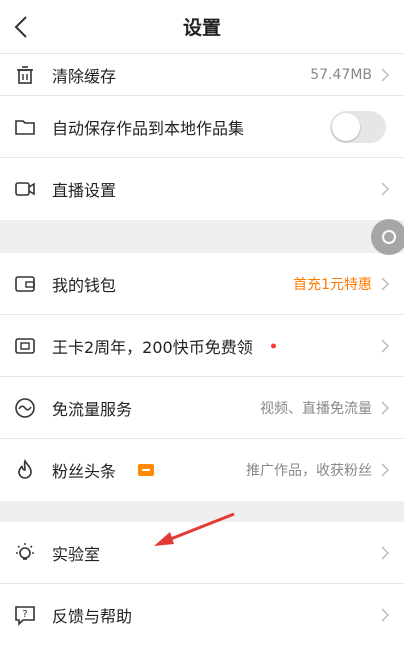  Describe the element at coordinates (25, 74) in the screenshot. I see `trash-icon` at that location.